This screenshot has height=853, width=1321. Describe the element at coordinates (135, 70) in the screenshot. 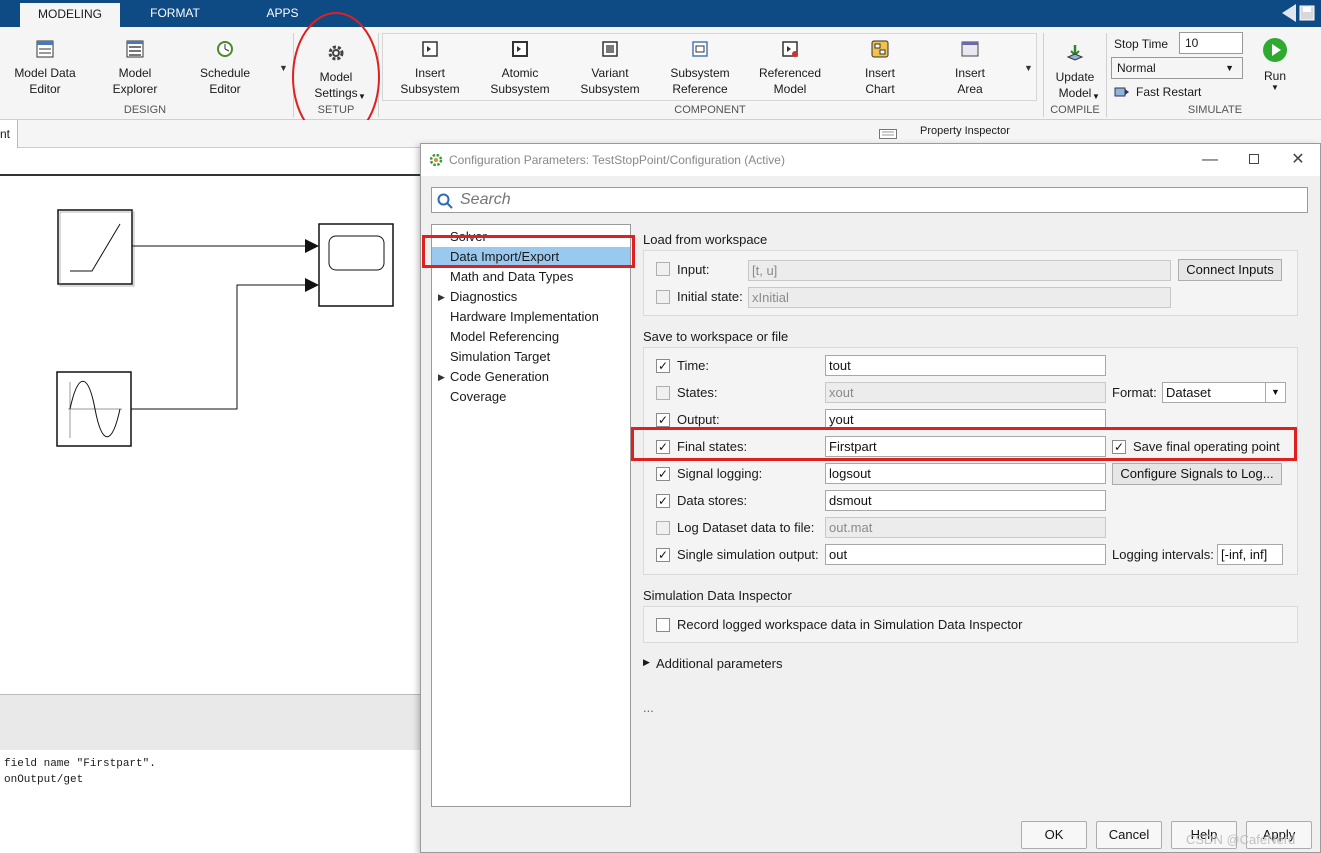

I see `model-explorer-button: Model Explorer` at that location.